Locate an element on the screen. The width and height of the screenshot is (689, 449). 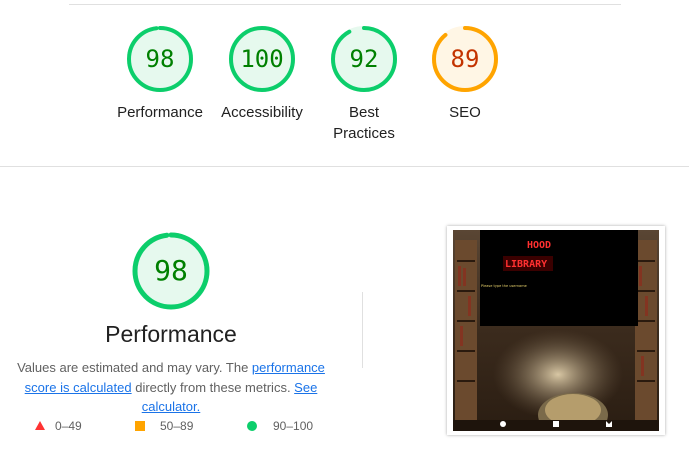
score-value: 100 is located at coordinates (262, 59).